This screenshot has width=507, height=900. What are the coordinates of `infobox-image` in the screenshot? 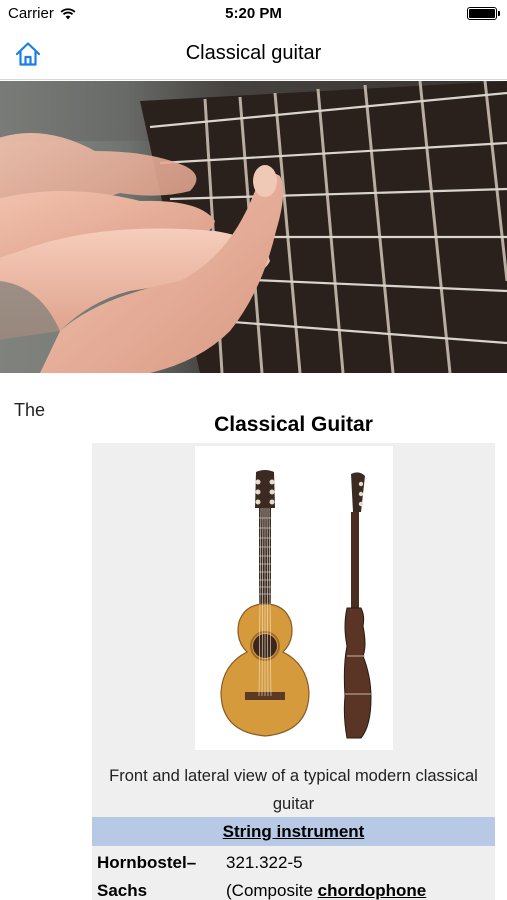 It's located at (294, 598).